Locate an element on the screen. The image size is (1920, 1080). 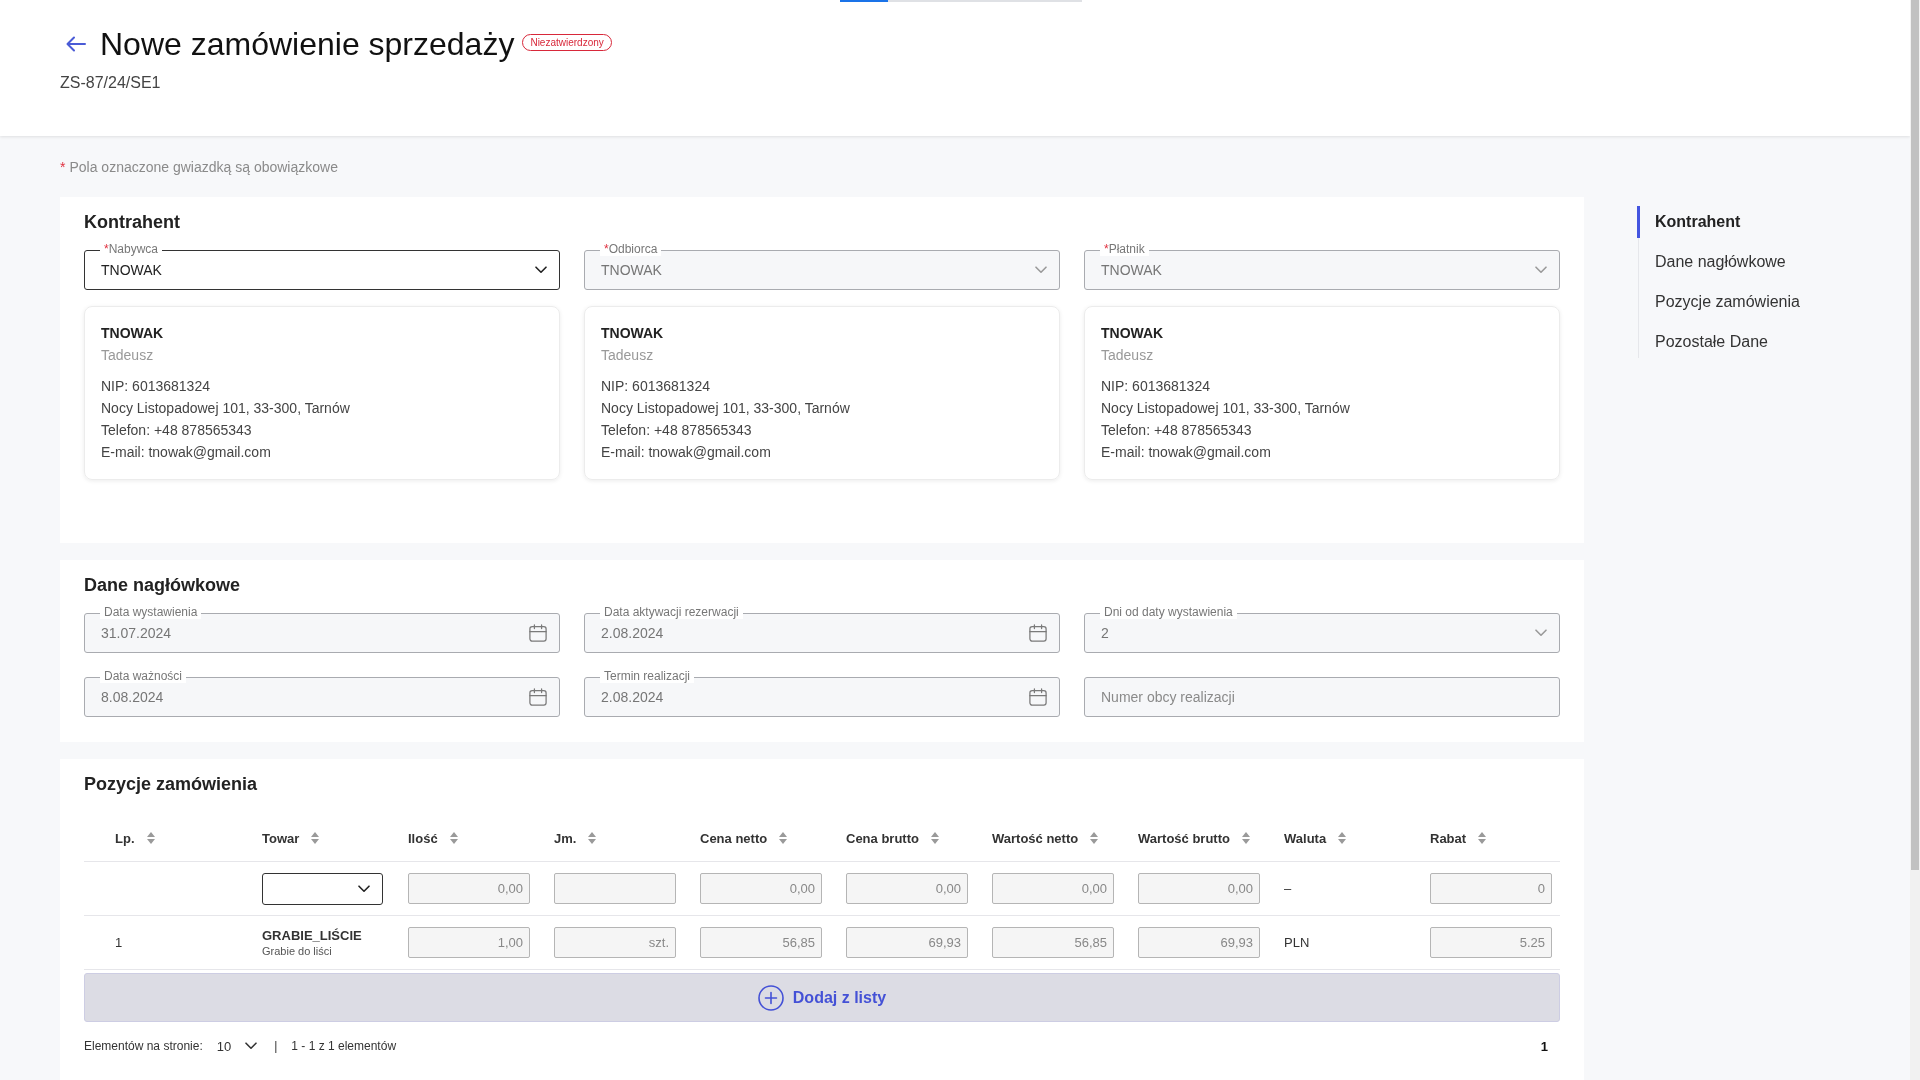
column-header: Ilość is located at coordinates (423, 838).